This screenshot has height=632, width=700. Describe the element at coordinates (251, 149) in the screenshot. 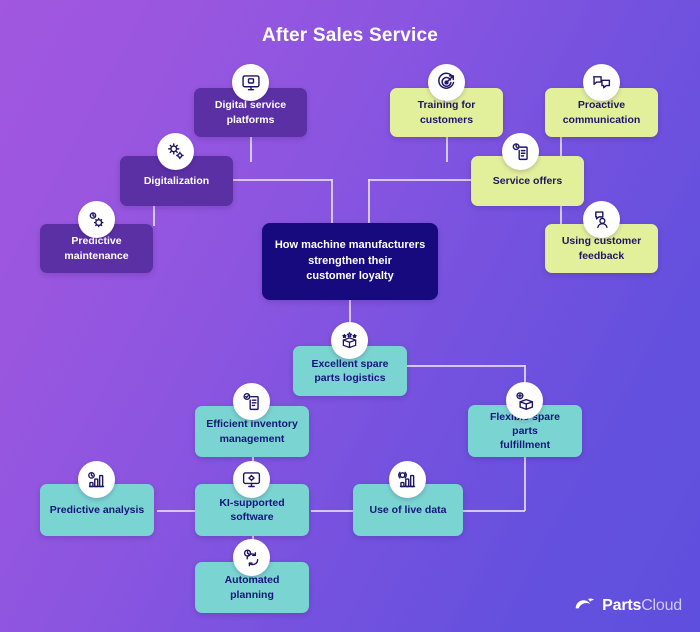

I see `connector-dsp-digitalization` at that location.